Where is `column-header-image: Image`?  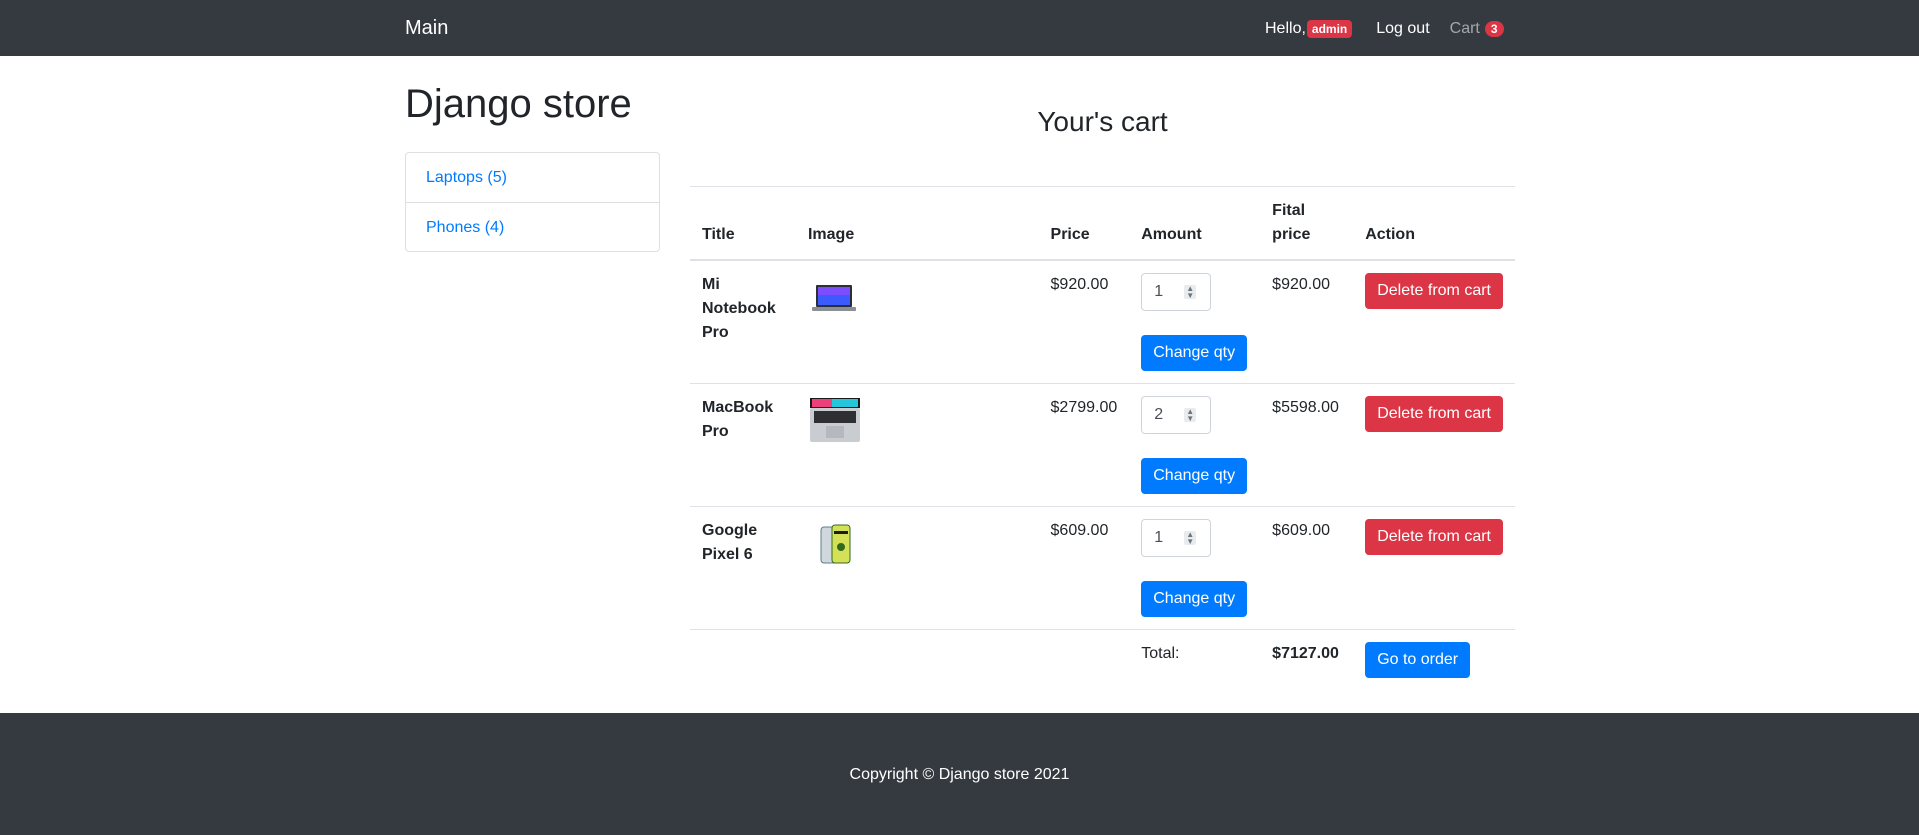
column-header-image: Image is located at coordinates (917, 223).